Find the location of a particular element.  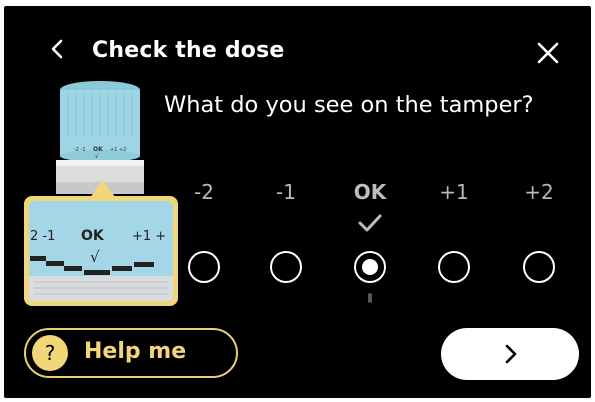

chevron-right-icon is located at coordinates (511, 354).